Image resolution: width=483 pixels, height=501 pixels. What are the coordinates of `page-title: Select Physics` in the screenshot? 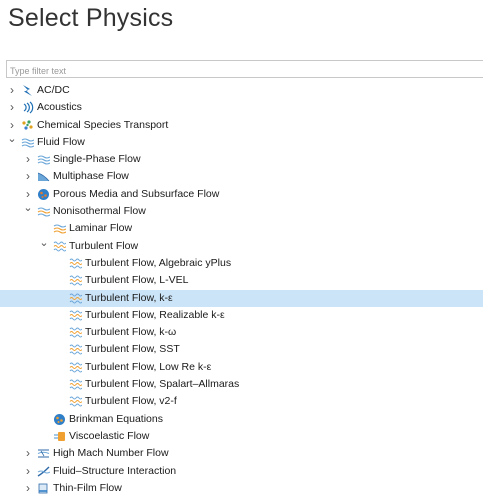 It's located at (91, 18).